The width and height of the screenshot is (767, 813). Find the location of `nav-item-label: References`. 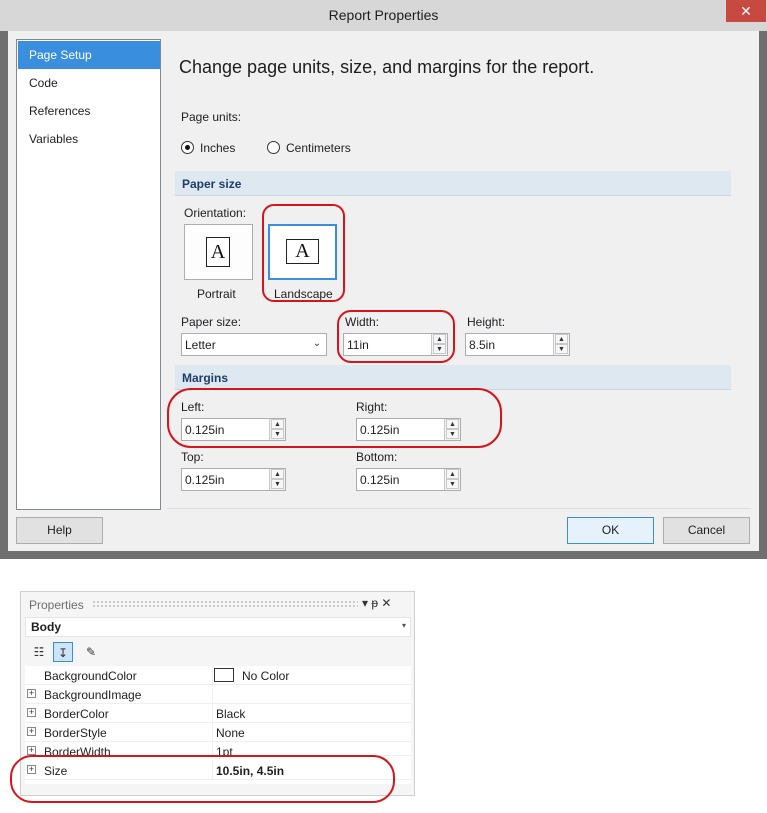

nav-item-label: References is located at coordinates (60, 111).